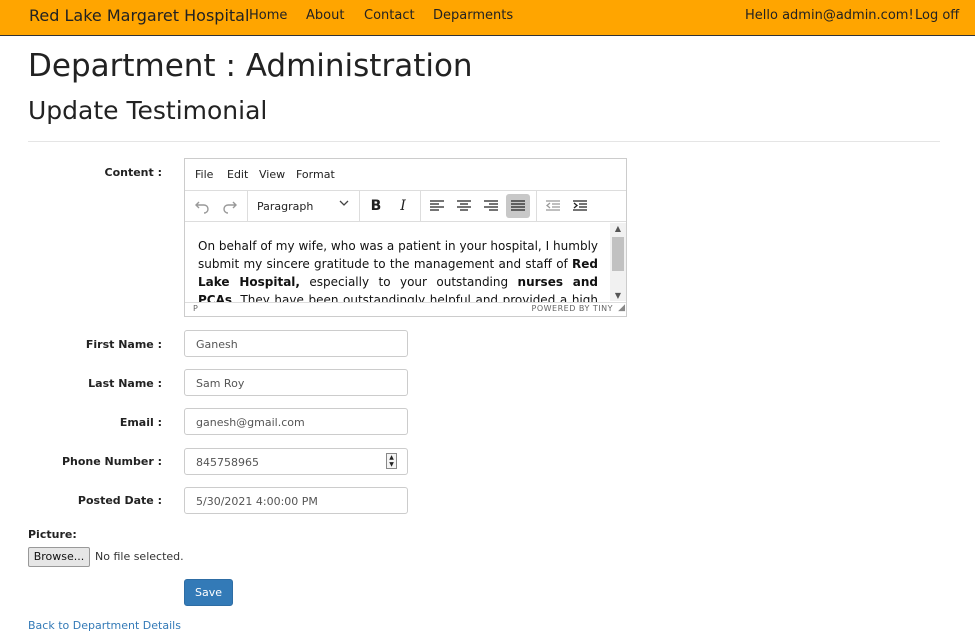  I want to click on phone-value: 845758965, so click(227, 462).